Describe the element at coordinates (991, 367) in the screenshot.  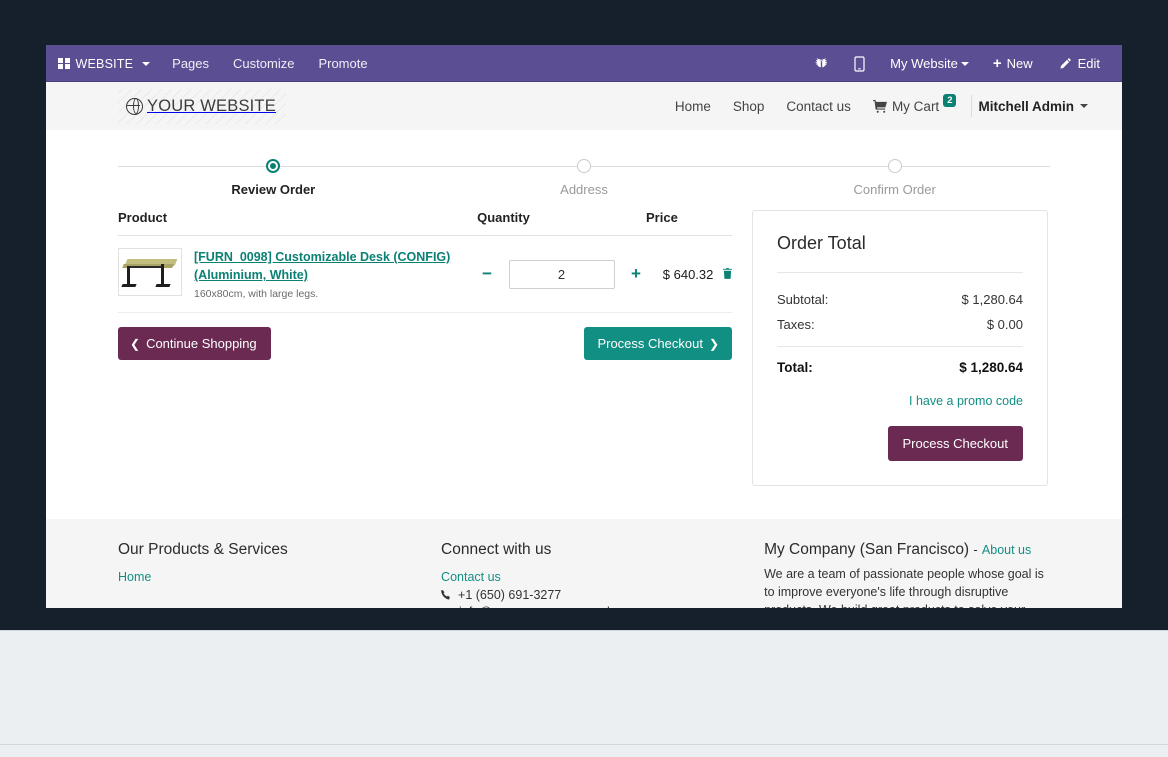
I see `total-value: $ 1,280.64` at that location.